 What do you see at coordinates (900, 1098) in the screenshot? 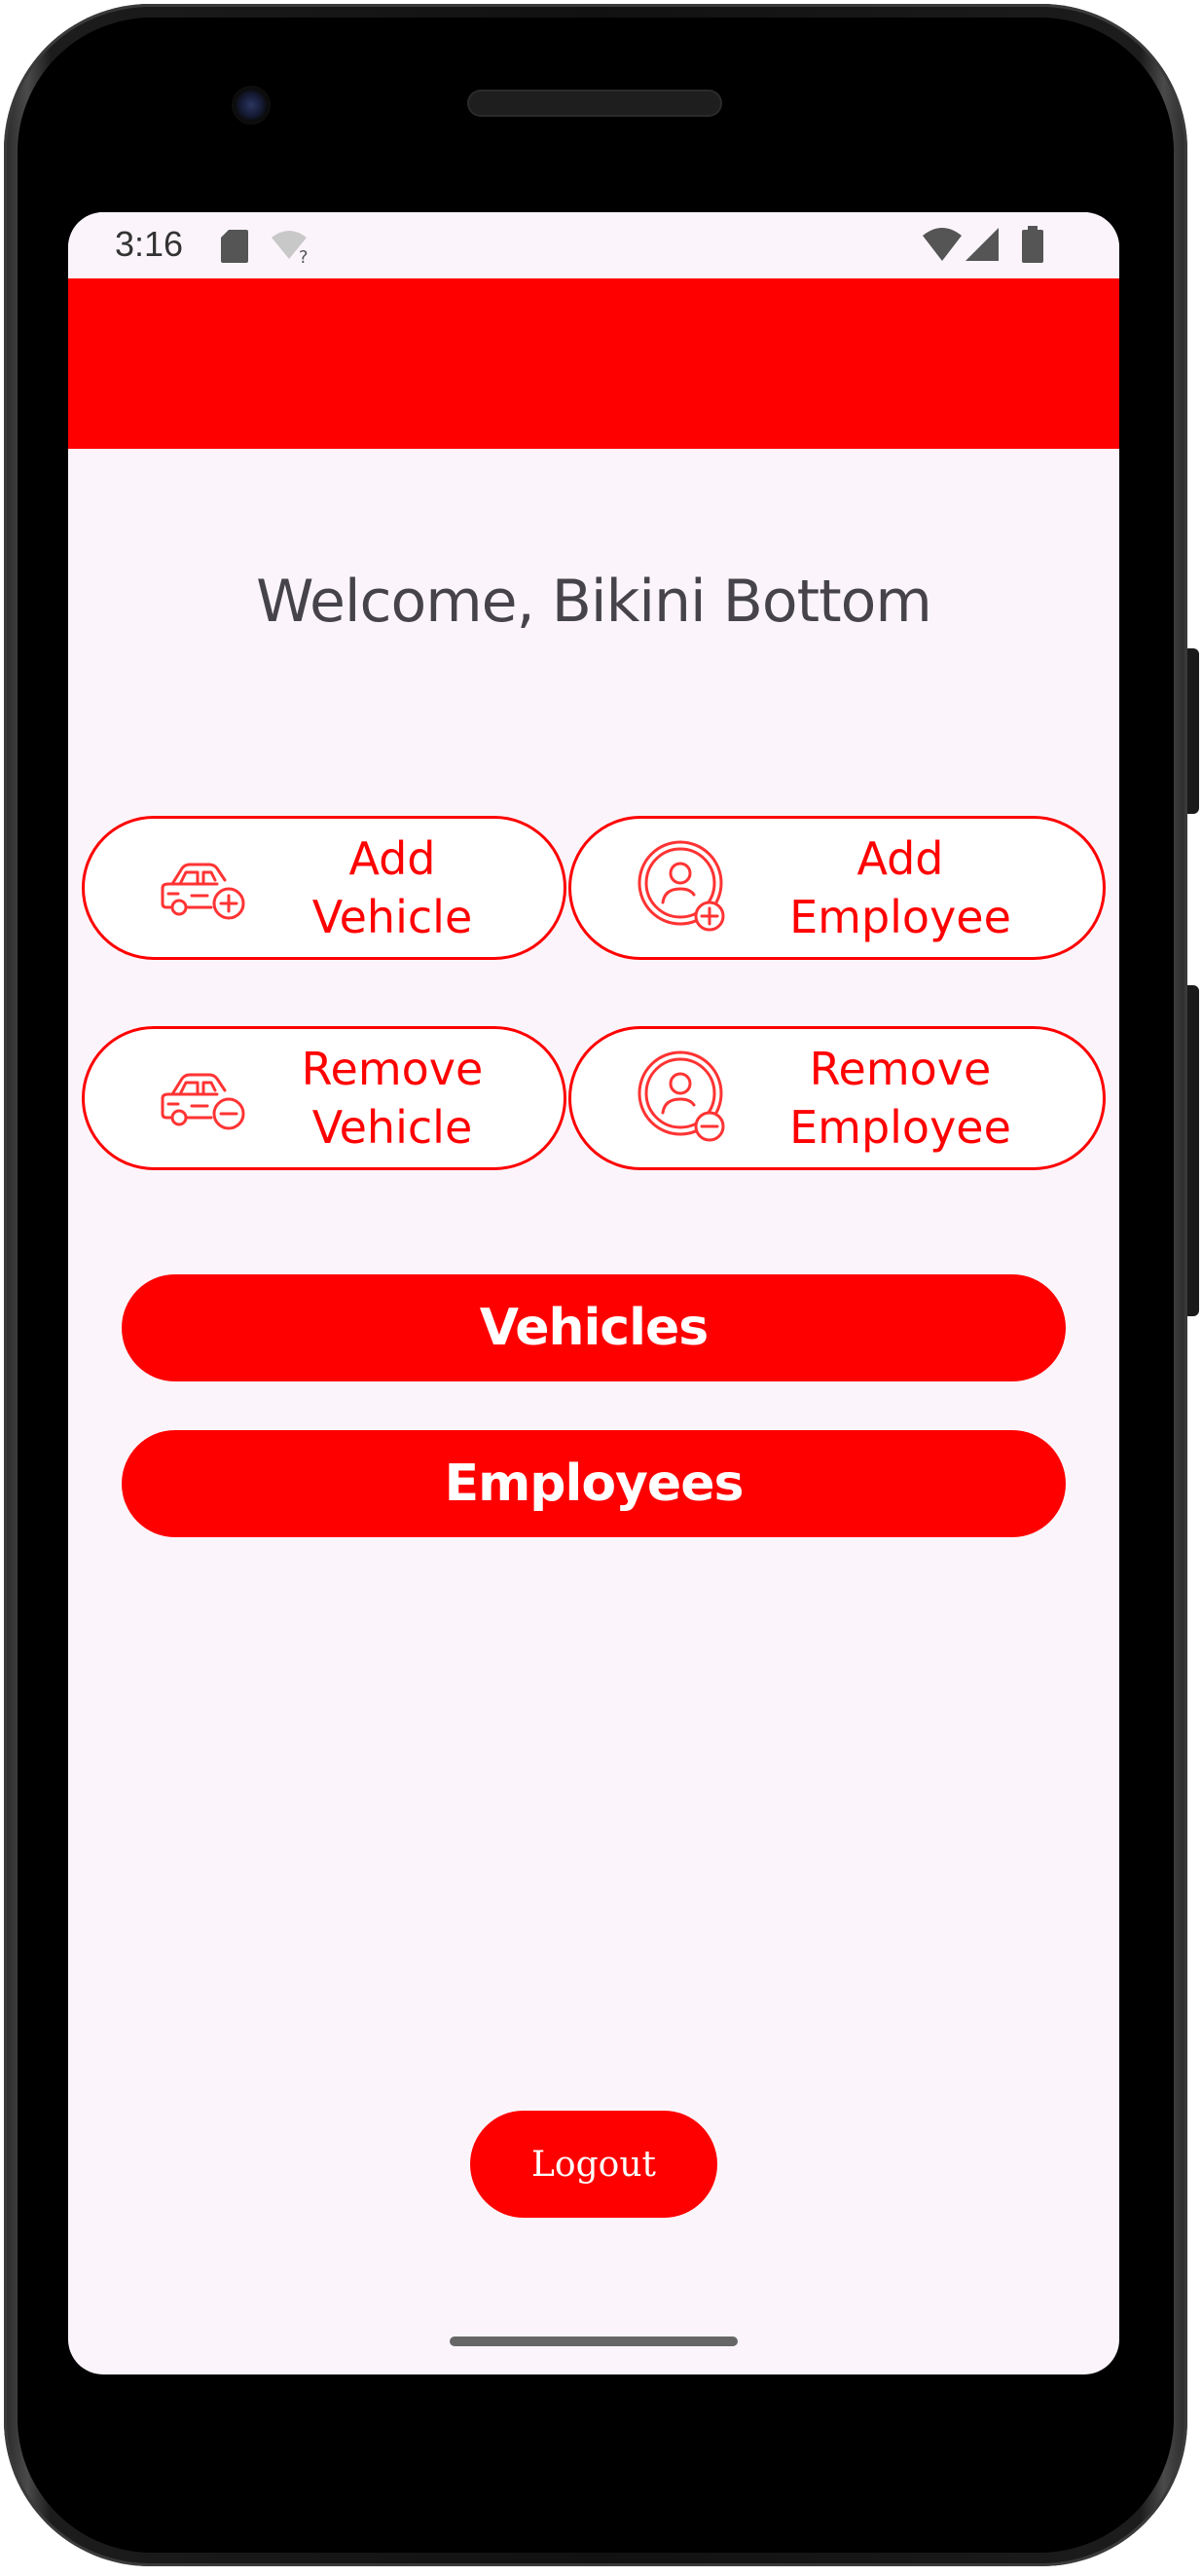
I see `remove-employee-label: Remove Employee` at bounding box center [900, 1098].